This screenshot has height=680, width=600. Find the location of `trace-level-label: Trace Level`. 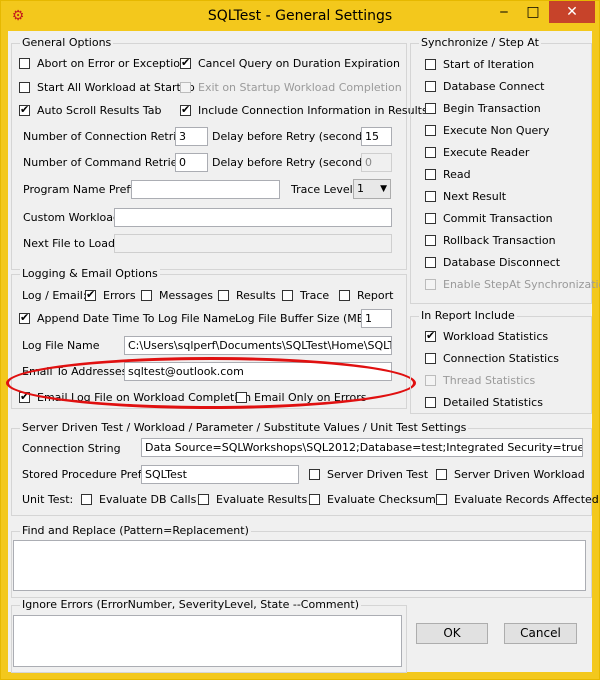

trace-level-label: Trace Level is located at coordinates (322, 189).